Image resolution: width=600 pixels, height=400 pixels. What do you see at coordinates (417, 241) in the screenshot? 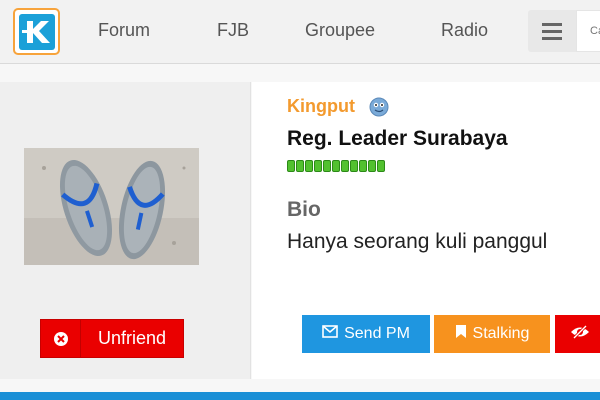
I see `bio-text: Hanya seorang kuli panggul` at bounding box center [417, 241].